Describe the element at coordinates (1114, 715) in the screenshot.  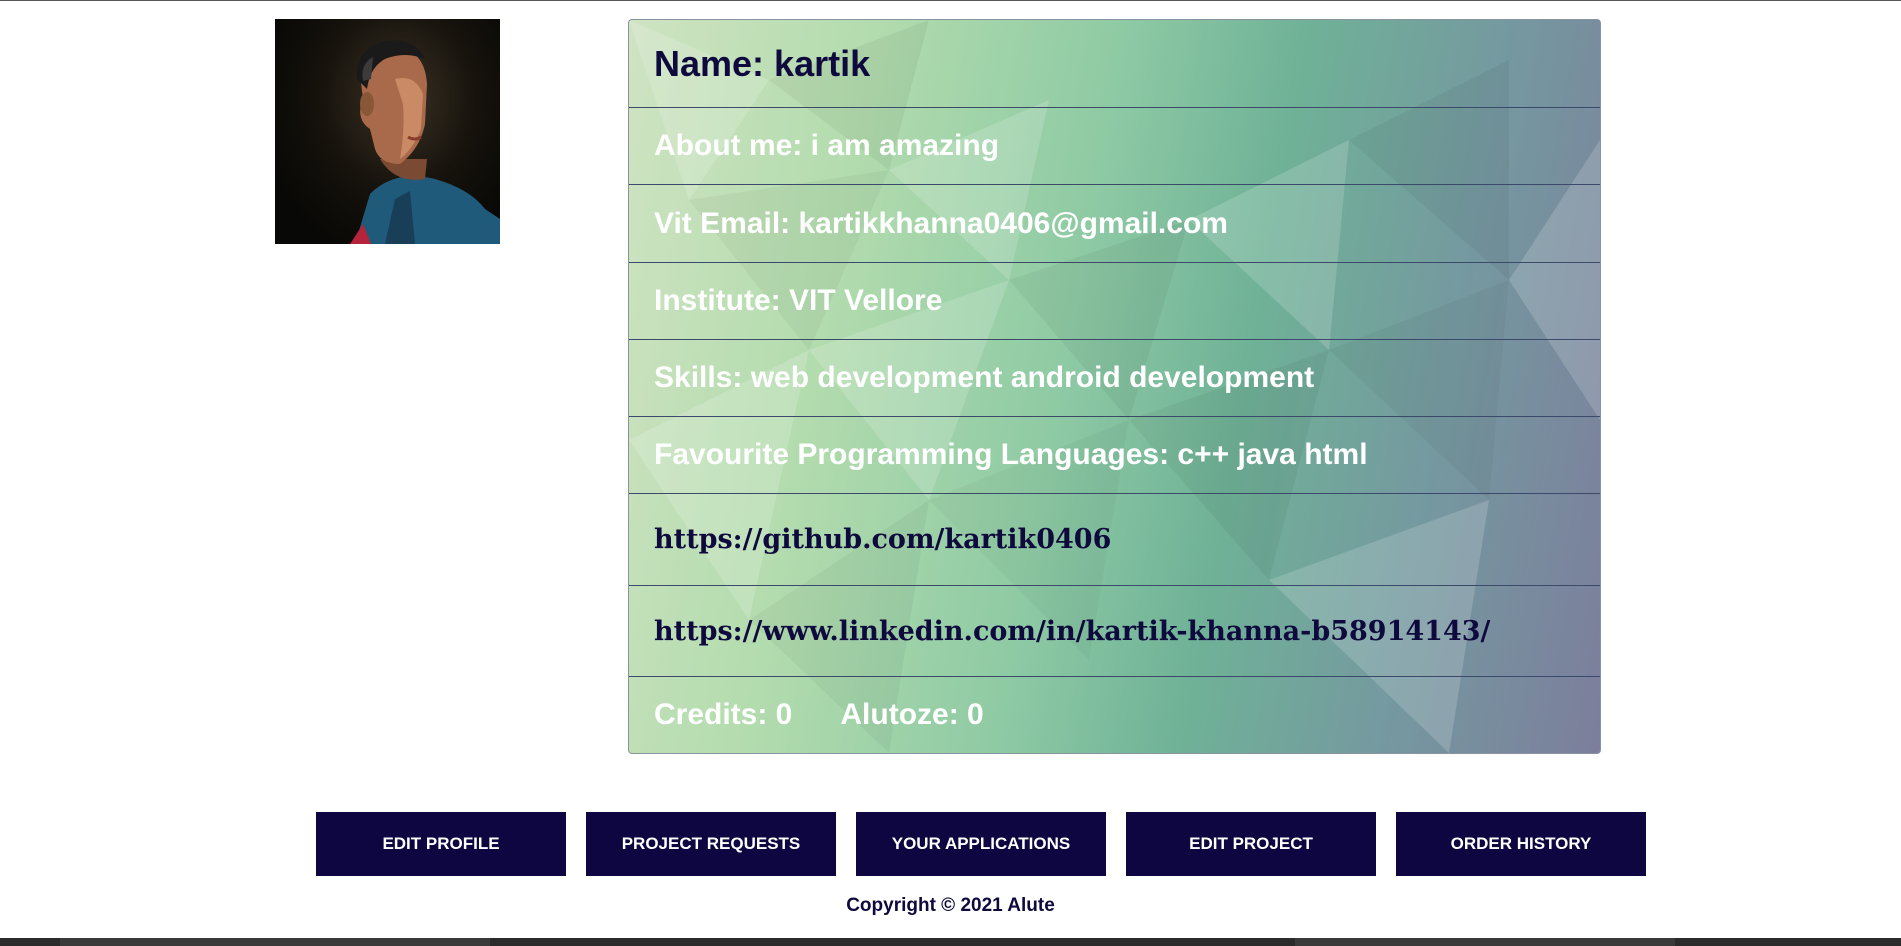
I see `credits-row: Credits: 0 Alutoze: 0` at that location.